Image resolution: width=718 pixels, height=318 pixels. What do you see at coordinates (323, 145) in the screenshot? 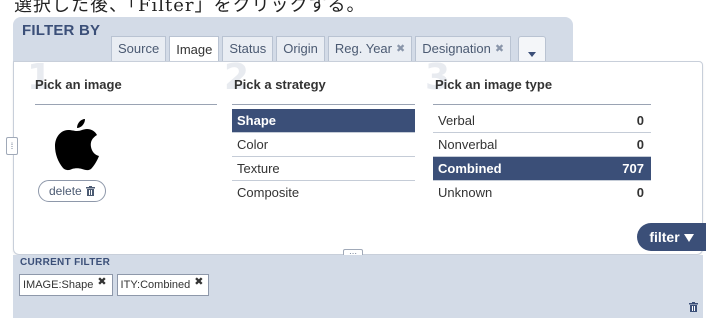
I see `strategy-option-color: Color` at bounding box center [323, 145].